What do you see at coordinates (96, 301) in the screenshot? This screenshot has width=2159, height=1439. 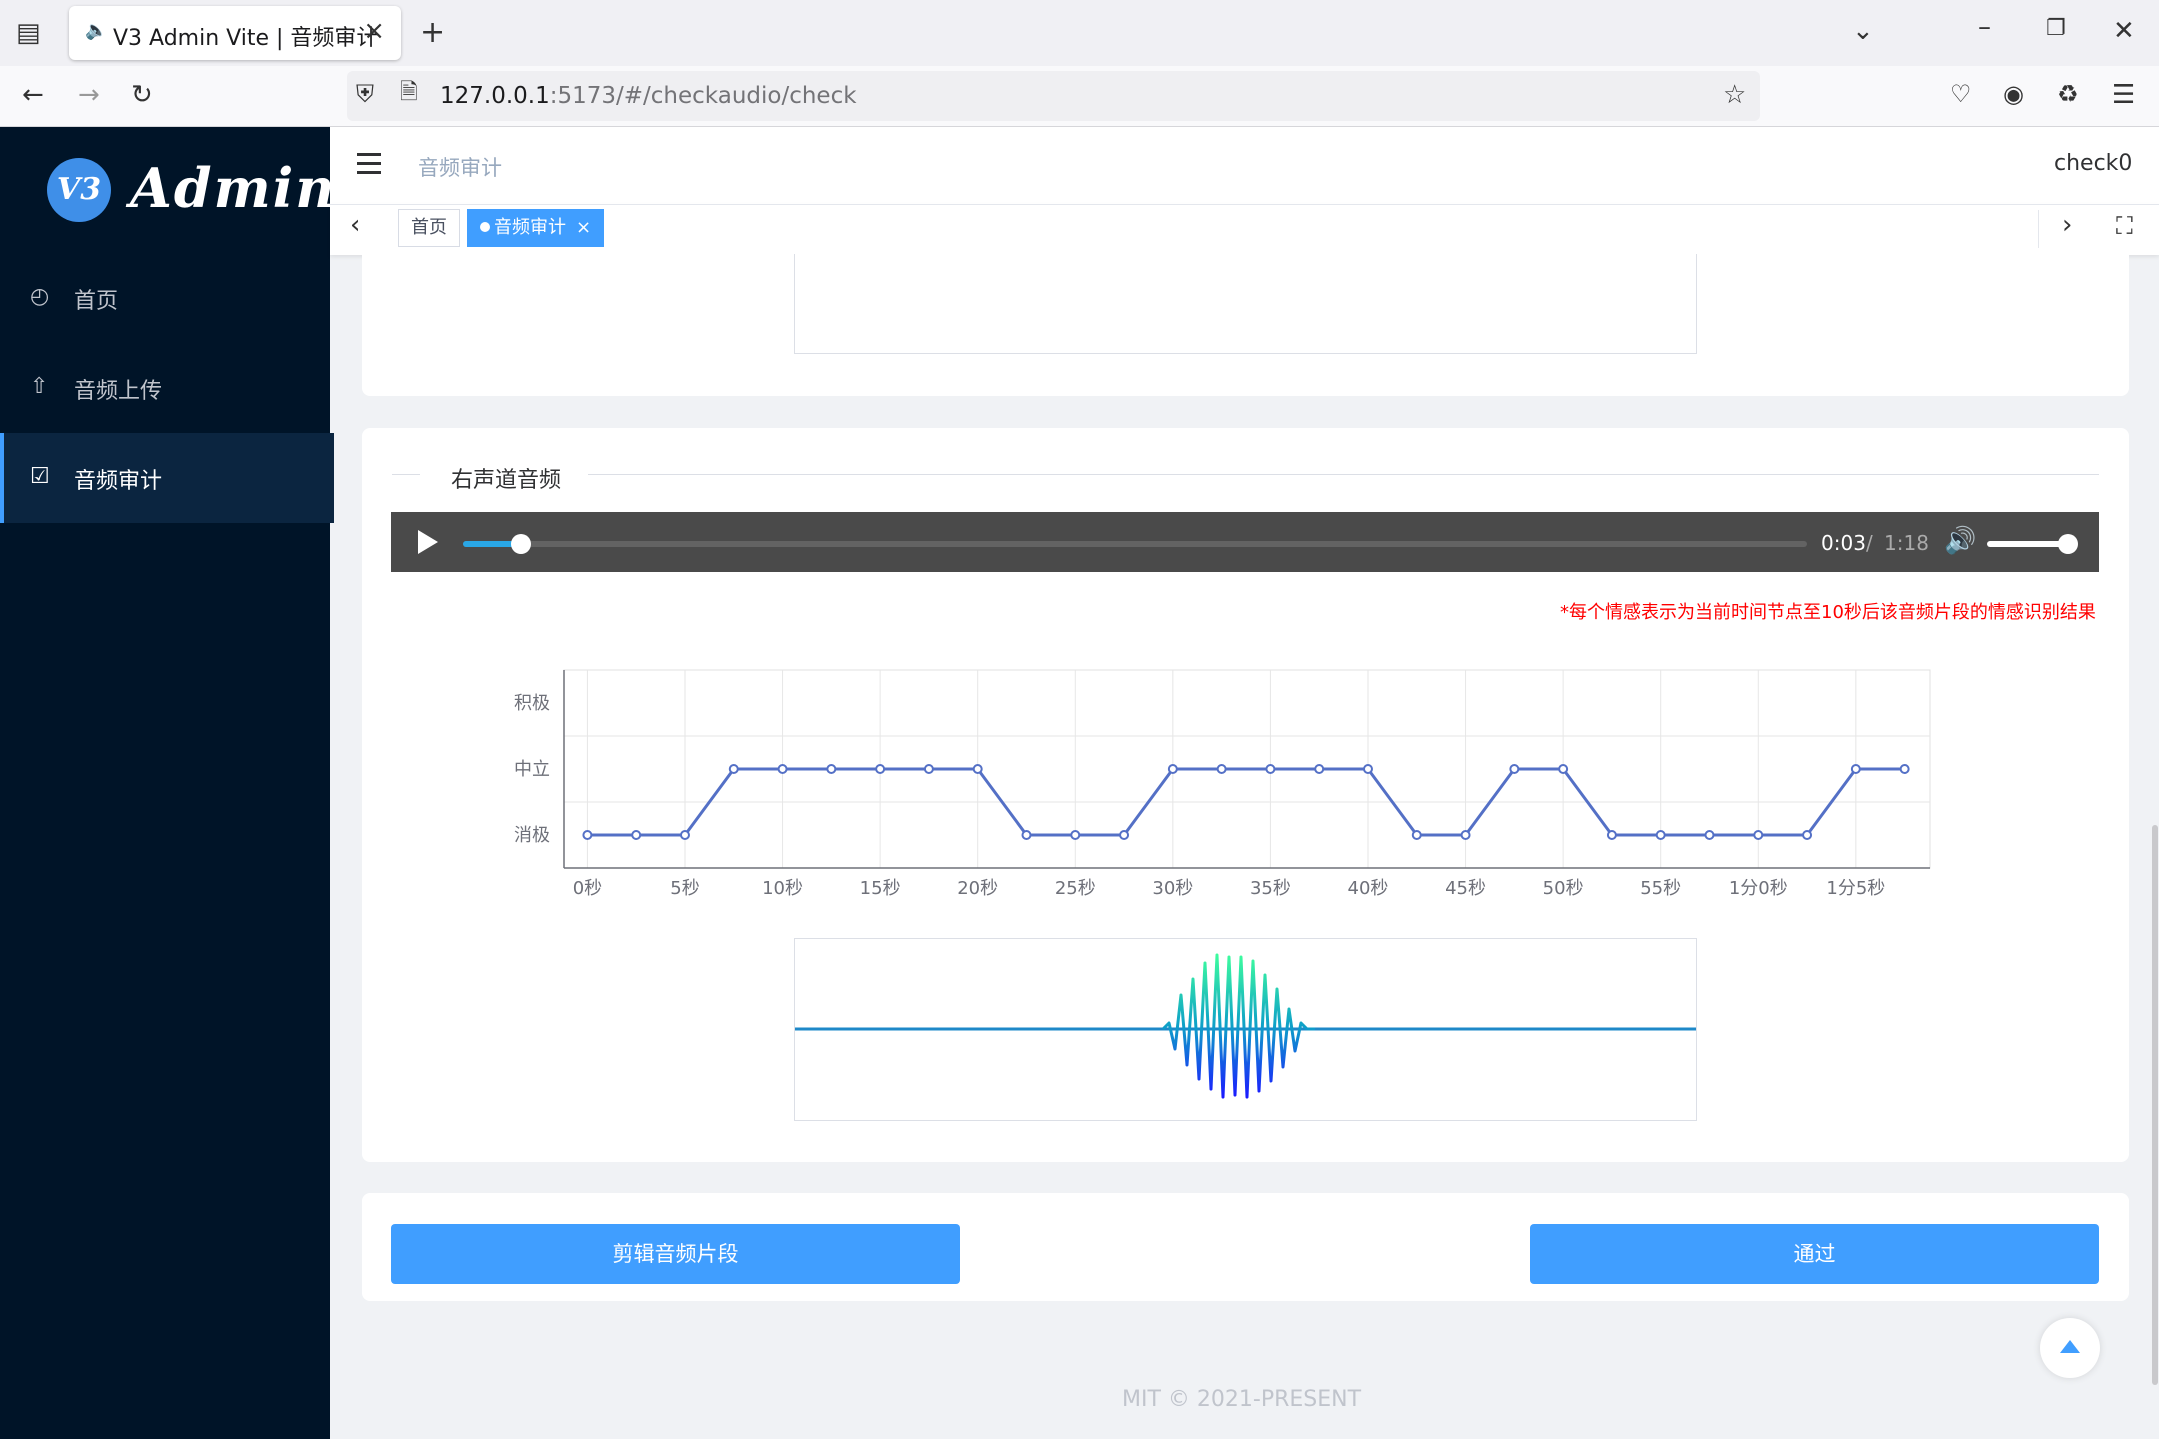 I see `sidebar-item-label: 首页` at bounding box center [96, 301].